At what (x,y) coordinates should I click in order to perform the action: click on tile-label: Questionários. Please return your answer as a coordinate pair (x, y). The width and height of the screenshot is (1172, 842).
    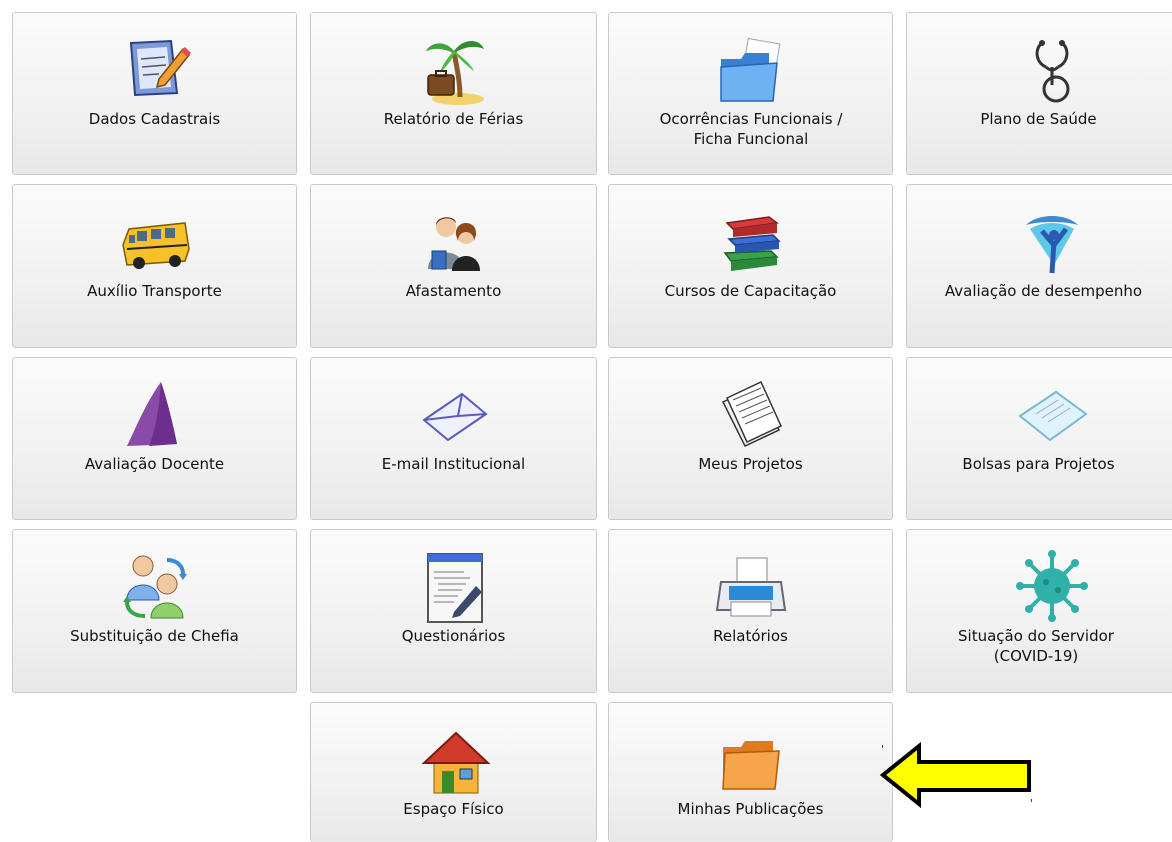
    Looking at the image, I should click on (453, 636).